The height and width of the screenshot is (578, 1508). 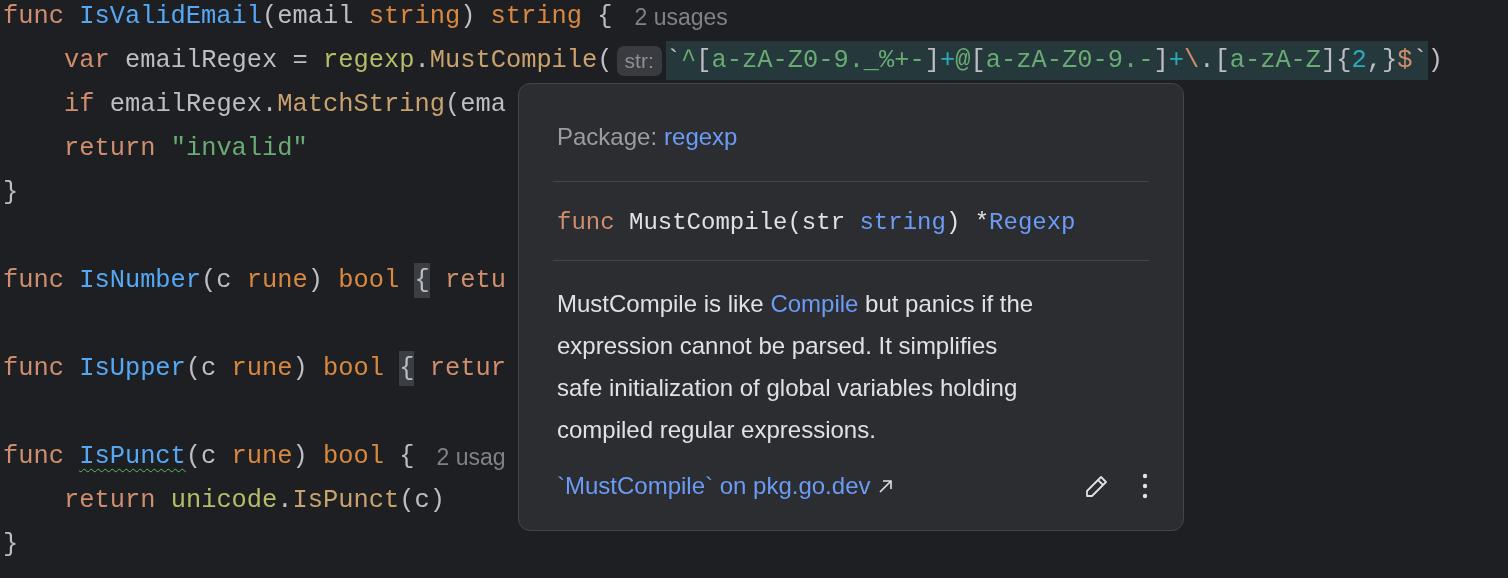 I want to click on code-text: func IsUpper(c rune) bool { retur, so click(x=254, y=369).